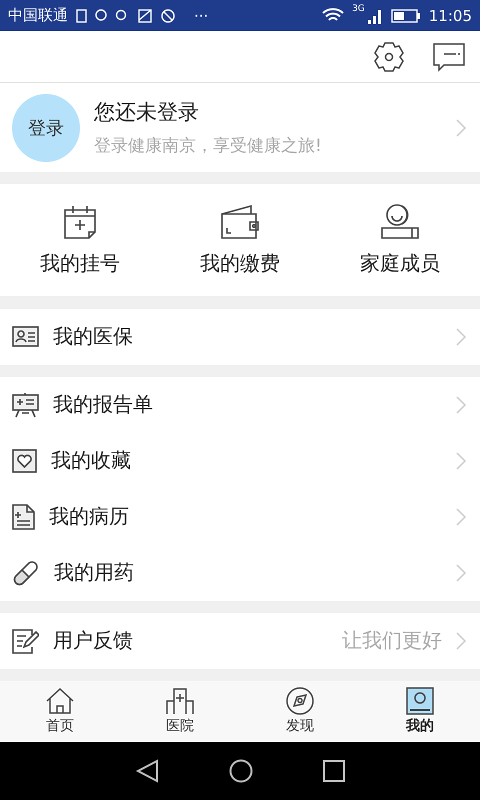  Describe the element at coordinates (46, 128) in the screenshot. I see `login-avatar: 登录` at that location.